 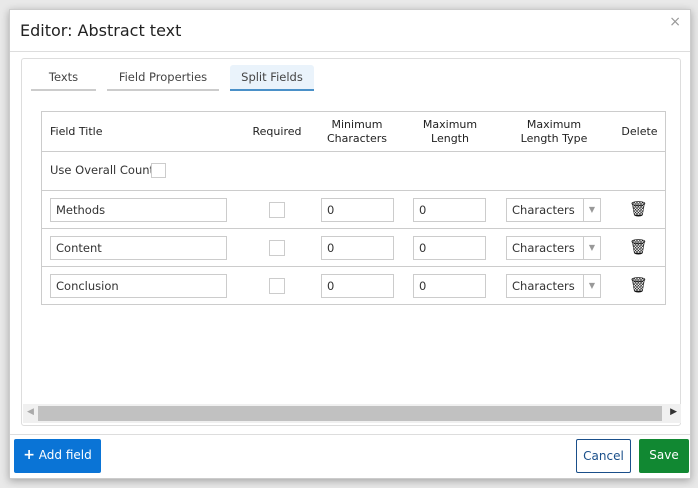 I want to click on field-title-input: Conclusion, so click(x=138, y=286).